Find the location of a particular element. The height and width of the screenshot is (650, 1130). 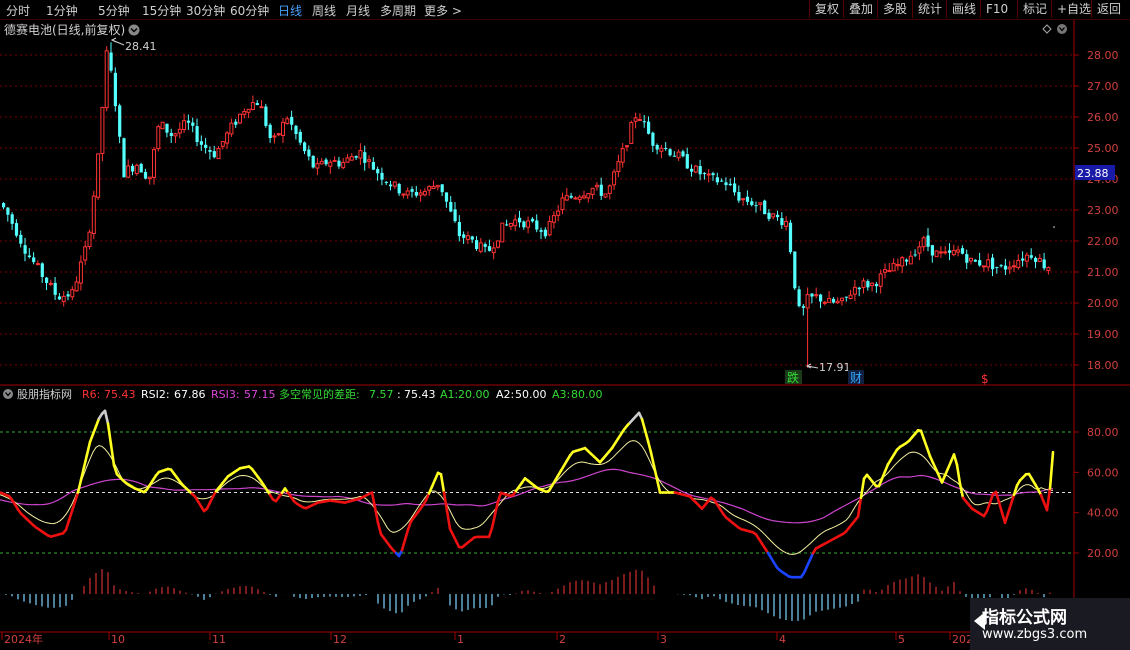

main-y-tick-label: 18.00 is located at coordinates (1103, 365).